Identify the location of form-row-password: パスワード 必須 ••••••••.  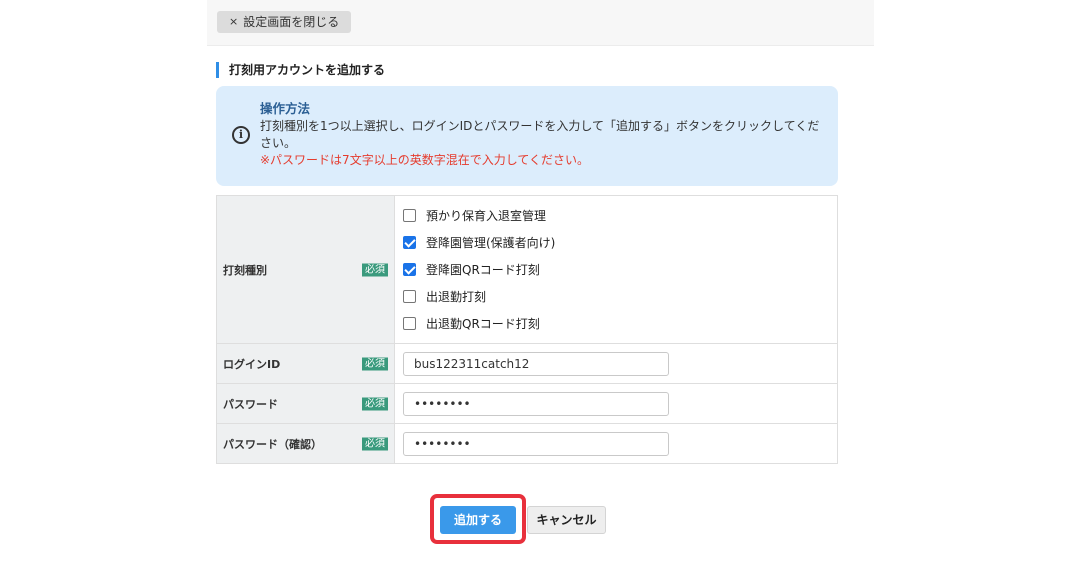
(527, 403).